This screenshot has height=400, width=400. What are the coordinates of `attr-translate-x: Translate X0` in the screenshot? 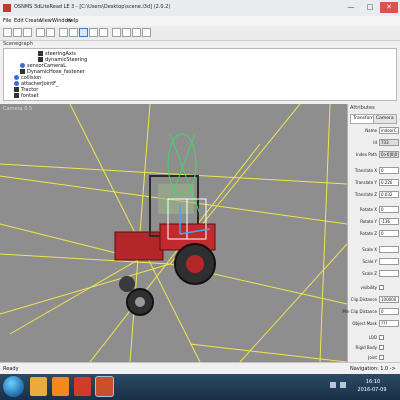 It's located at (374, 171).